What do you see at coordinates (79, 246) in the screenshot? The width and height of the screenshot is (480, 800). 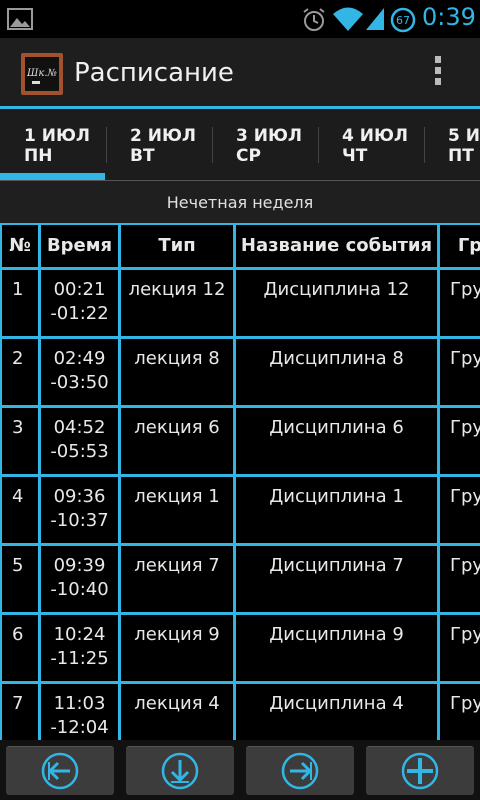 I see `column-header-time: Время` at bounding box center [79, 246].